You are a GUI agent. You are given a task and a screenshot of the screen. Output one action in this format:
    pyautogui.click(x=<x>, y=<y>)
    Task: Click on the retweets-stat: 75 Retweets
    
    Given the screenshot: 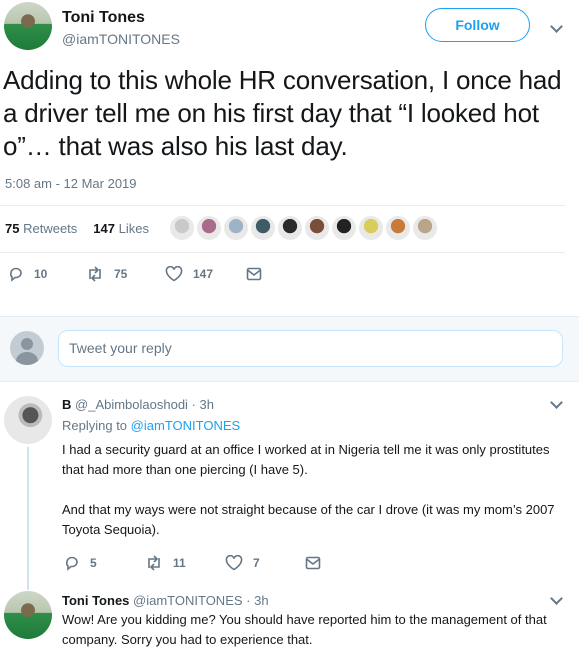 What is the action you would take?
    pyautogui.click(x=41, y=228)
    